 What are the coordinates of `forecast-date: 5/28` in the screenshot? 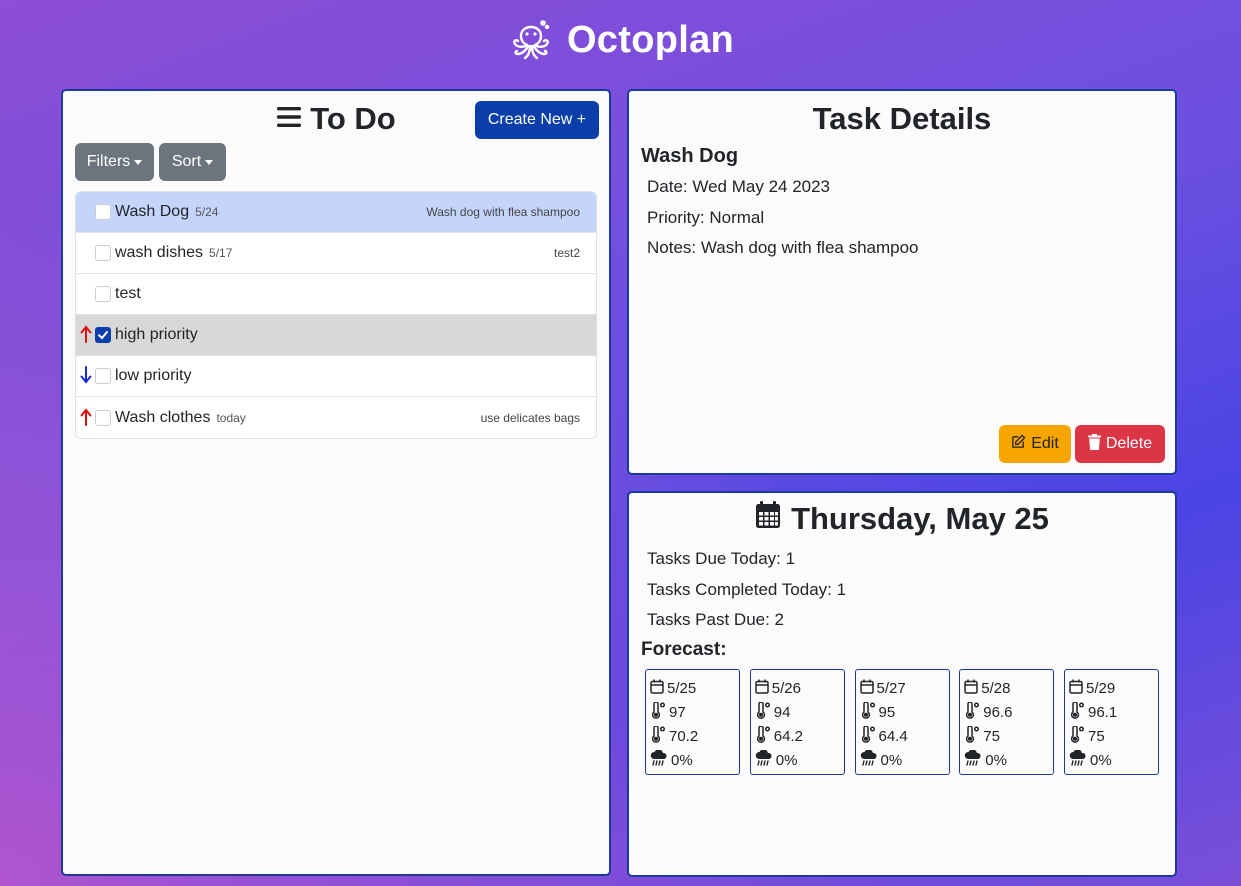 It's located at (996, 688).